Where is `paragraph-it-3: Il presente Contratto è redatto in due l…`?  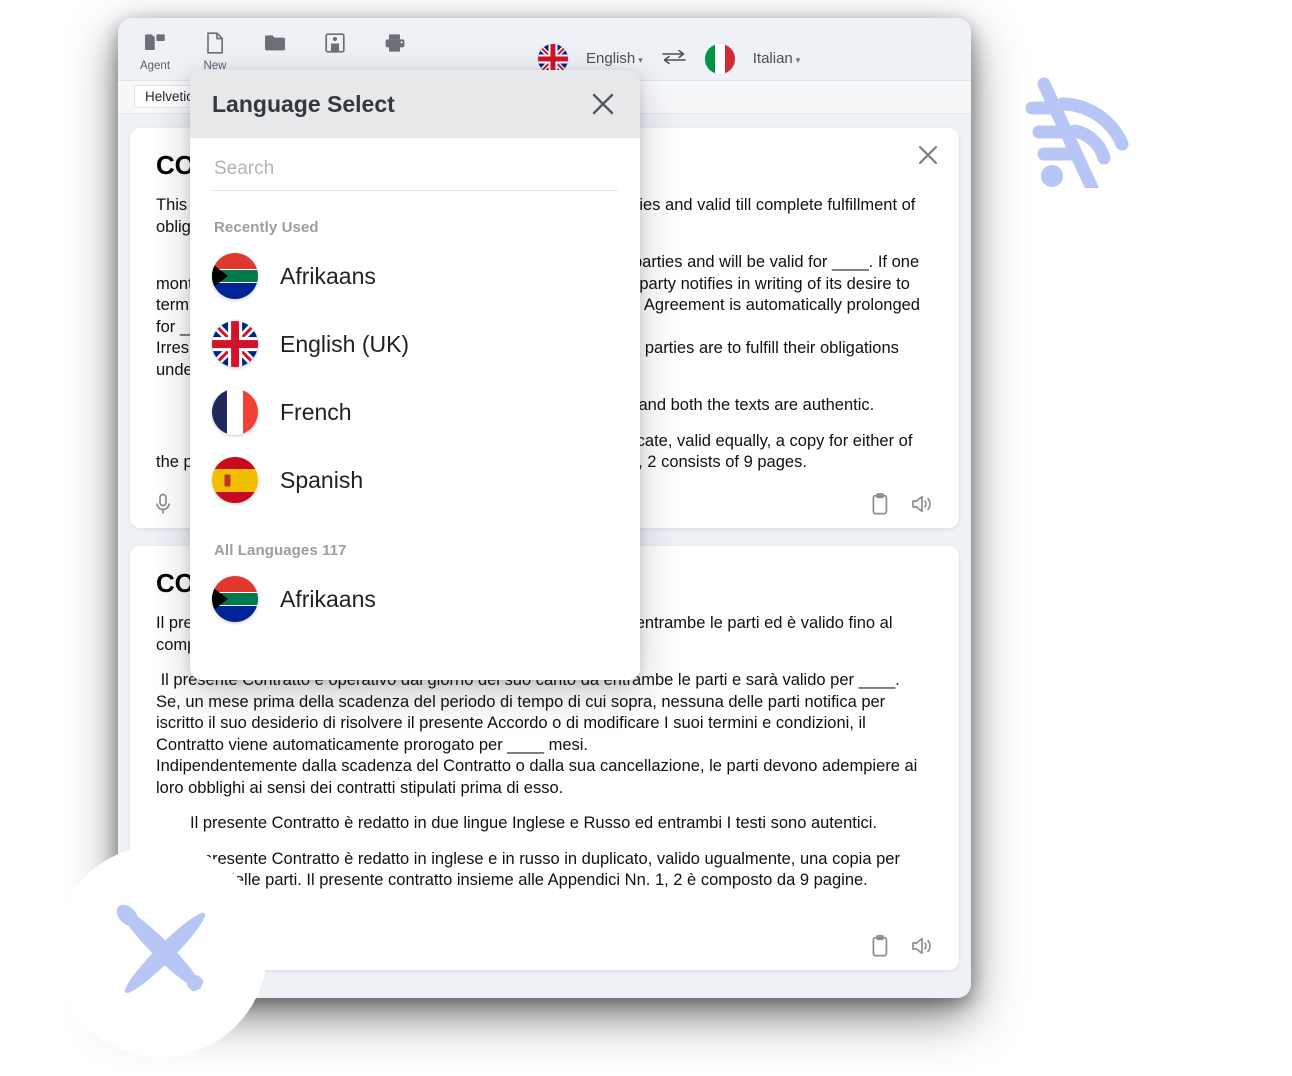 paragraph-it-3: Il presente Contratto è redatto in due l… is located at coordinates (533, 823).